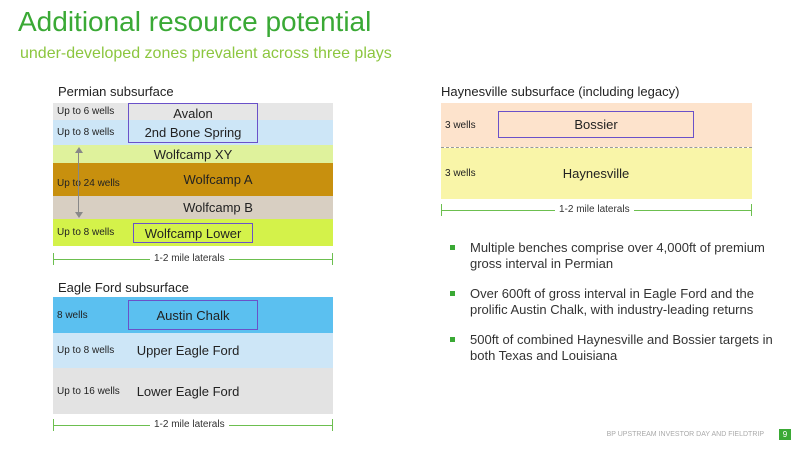 The width and height of the screenshot is (800, 450). I want to click on zone-name: Haynesville, so click(596, 173).